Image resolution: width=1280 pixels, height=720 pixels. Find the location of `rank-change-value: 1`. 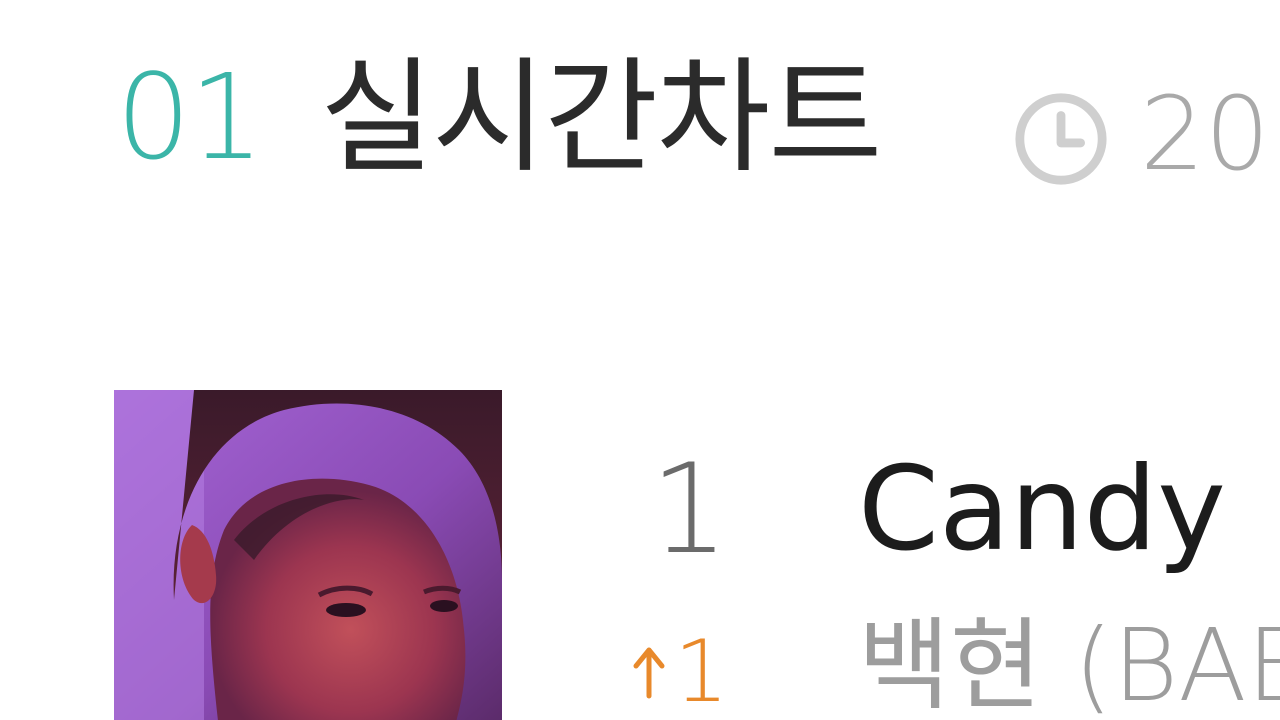

rank-change-value: 1 is located at coordinates (701, 671).